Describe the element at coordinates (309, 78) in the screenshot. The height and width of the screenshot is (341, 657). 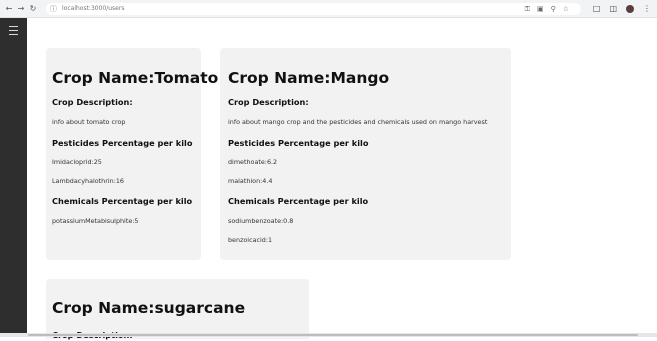
I see `crop-title: Crop Name:Mango` at that location.